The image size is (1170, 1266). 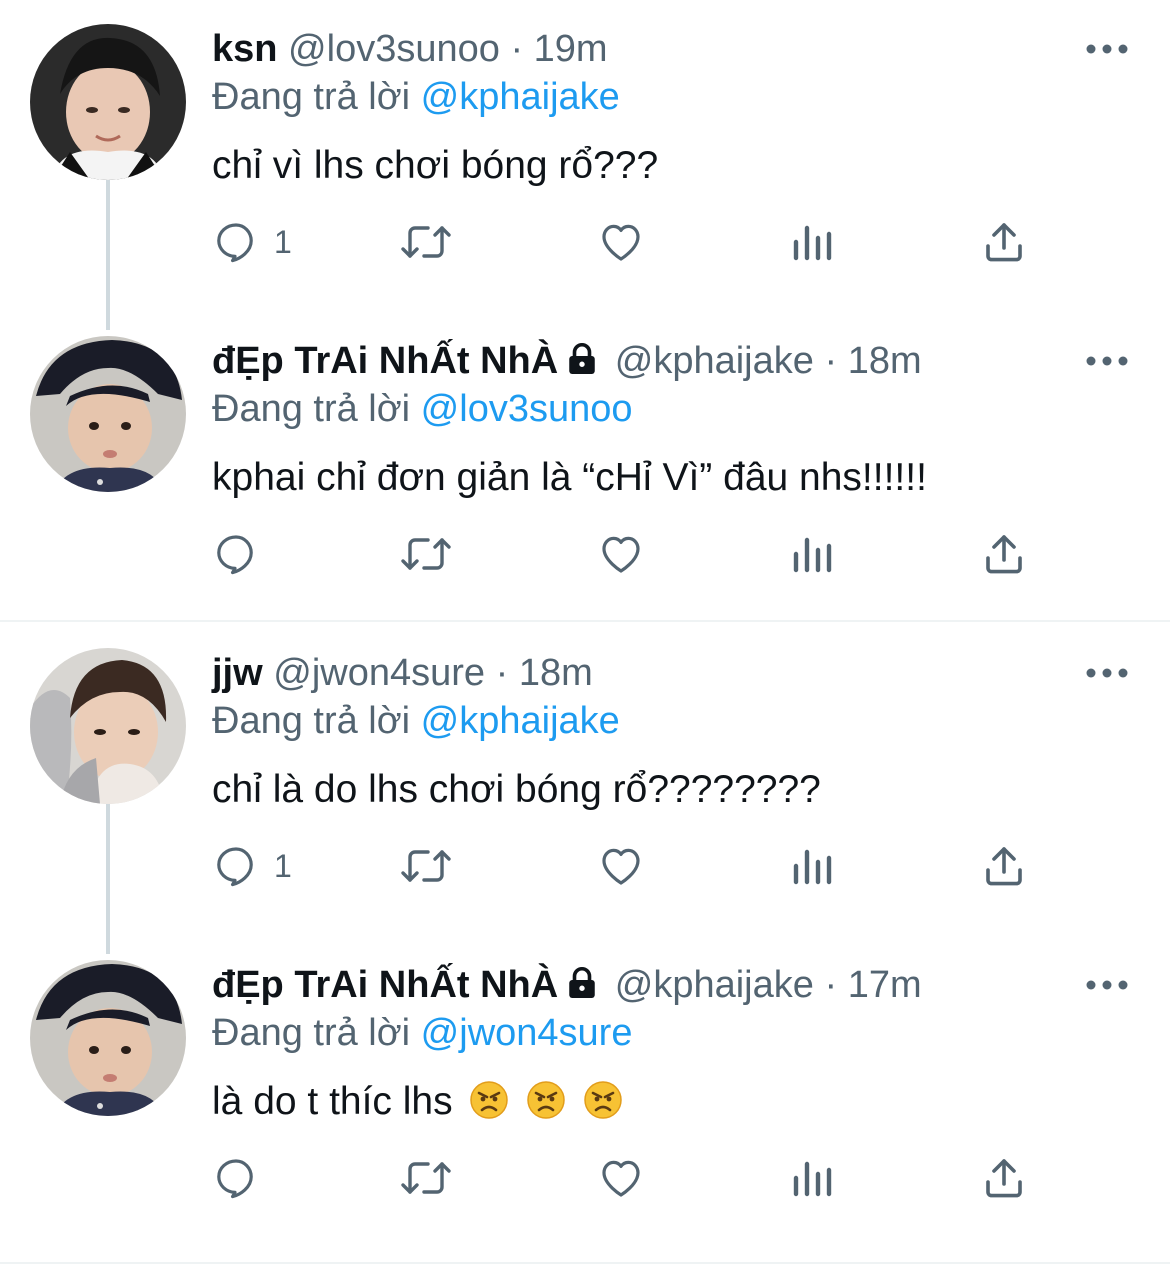 I want to click on tweet-header: jjw @jwon4sure · 18m, so click(x=402, y=673).